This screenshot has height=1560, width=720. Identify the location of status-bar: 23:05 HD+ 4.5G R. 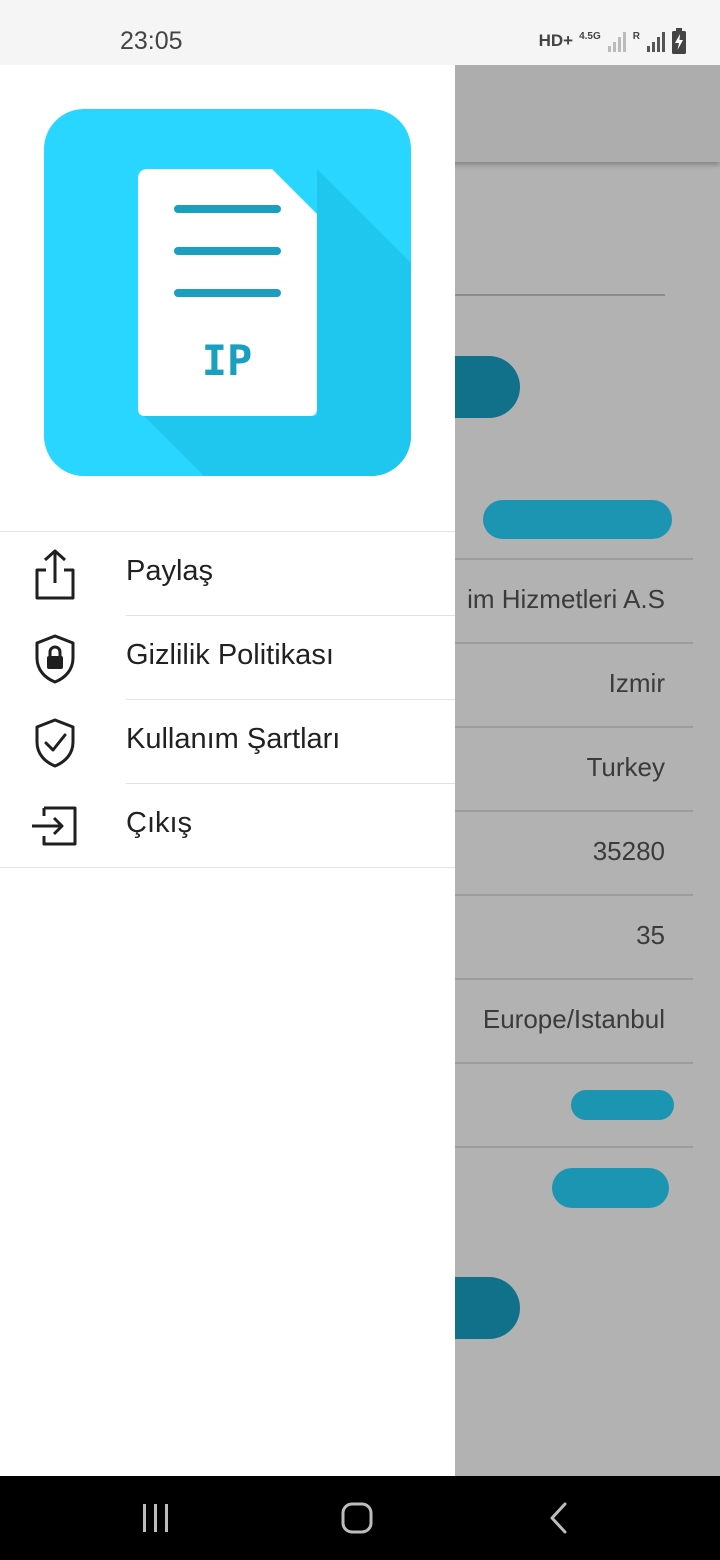
(360, 32).